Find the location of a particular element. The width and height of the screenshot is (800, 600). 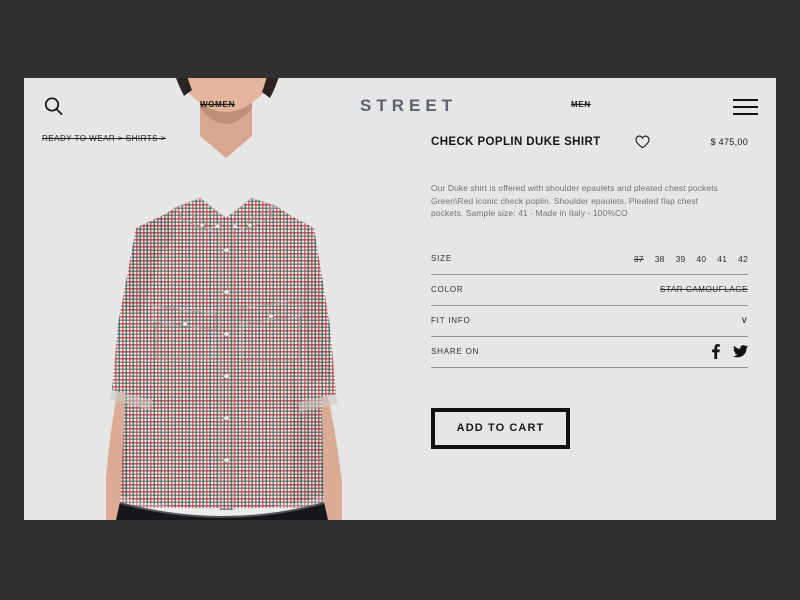

twitter-icon is located at coordinates (740, 351).